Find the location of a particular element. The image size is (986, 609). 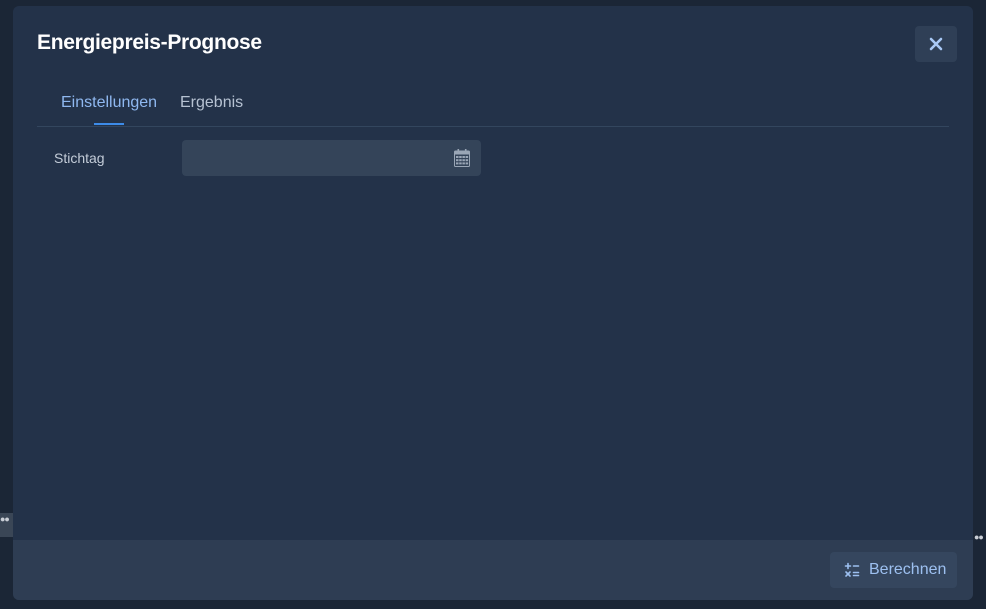

calculate-button: Berechnen is located at coordinates (893, 570).